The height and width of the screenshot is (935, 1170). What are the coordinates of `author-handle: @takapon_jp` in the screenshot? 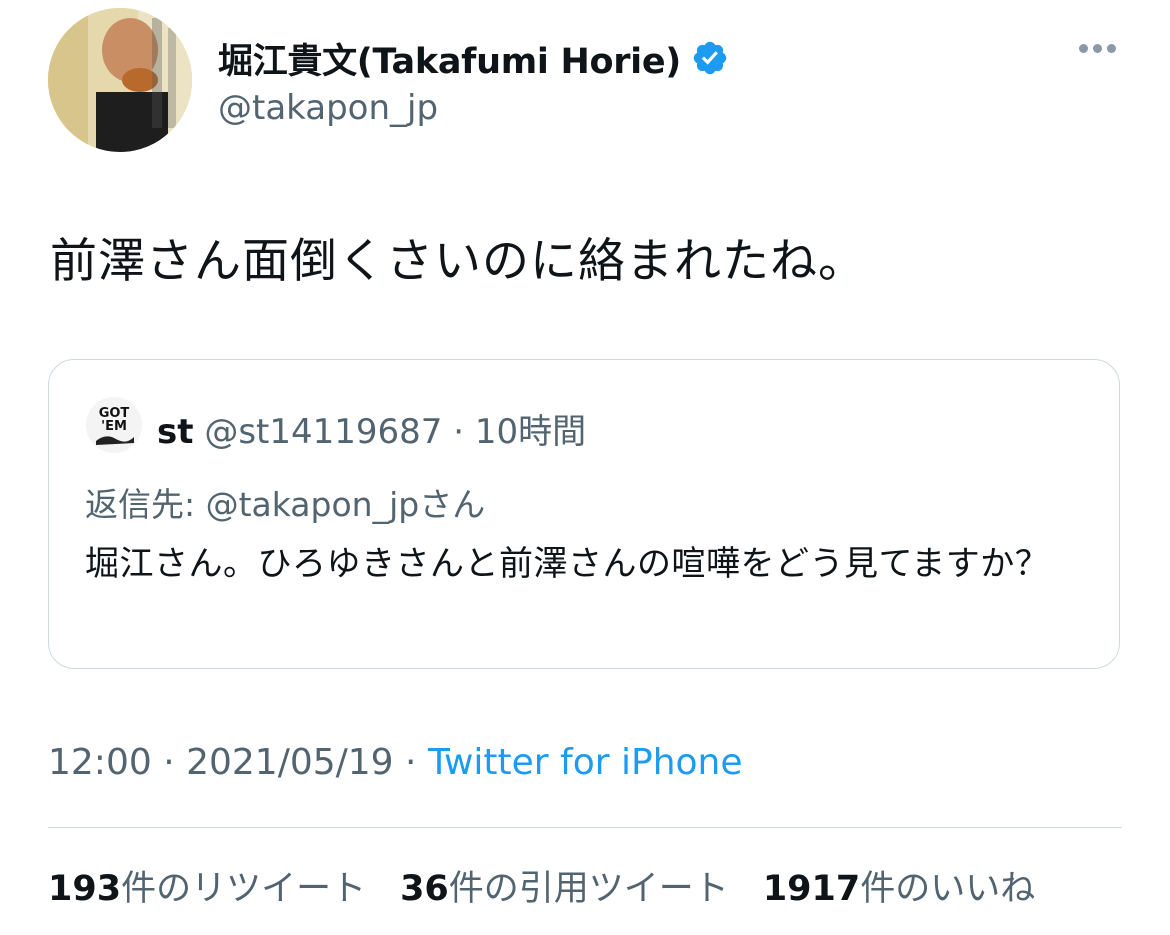 It's located at (328, 108).